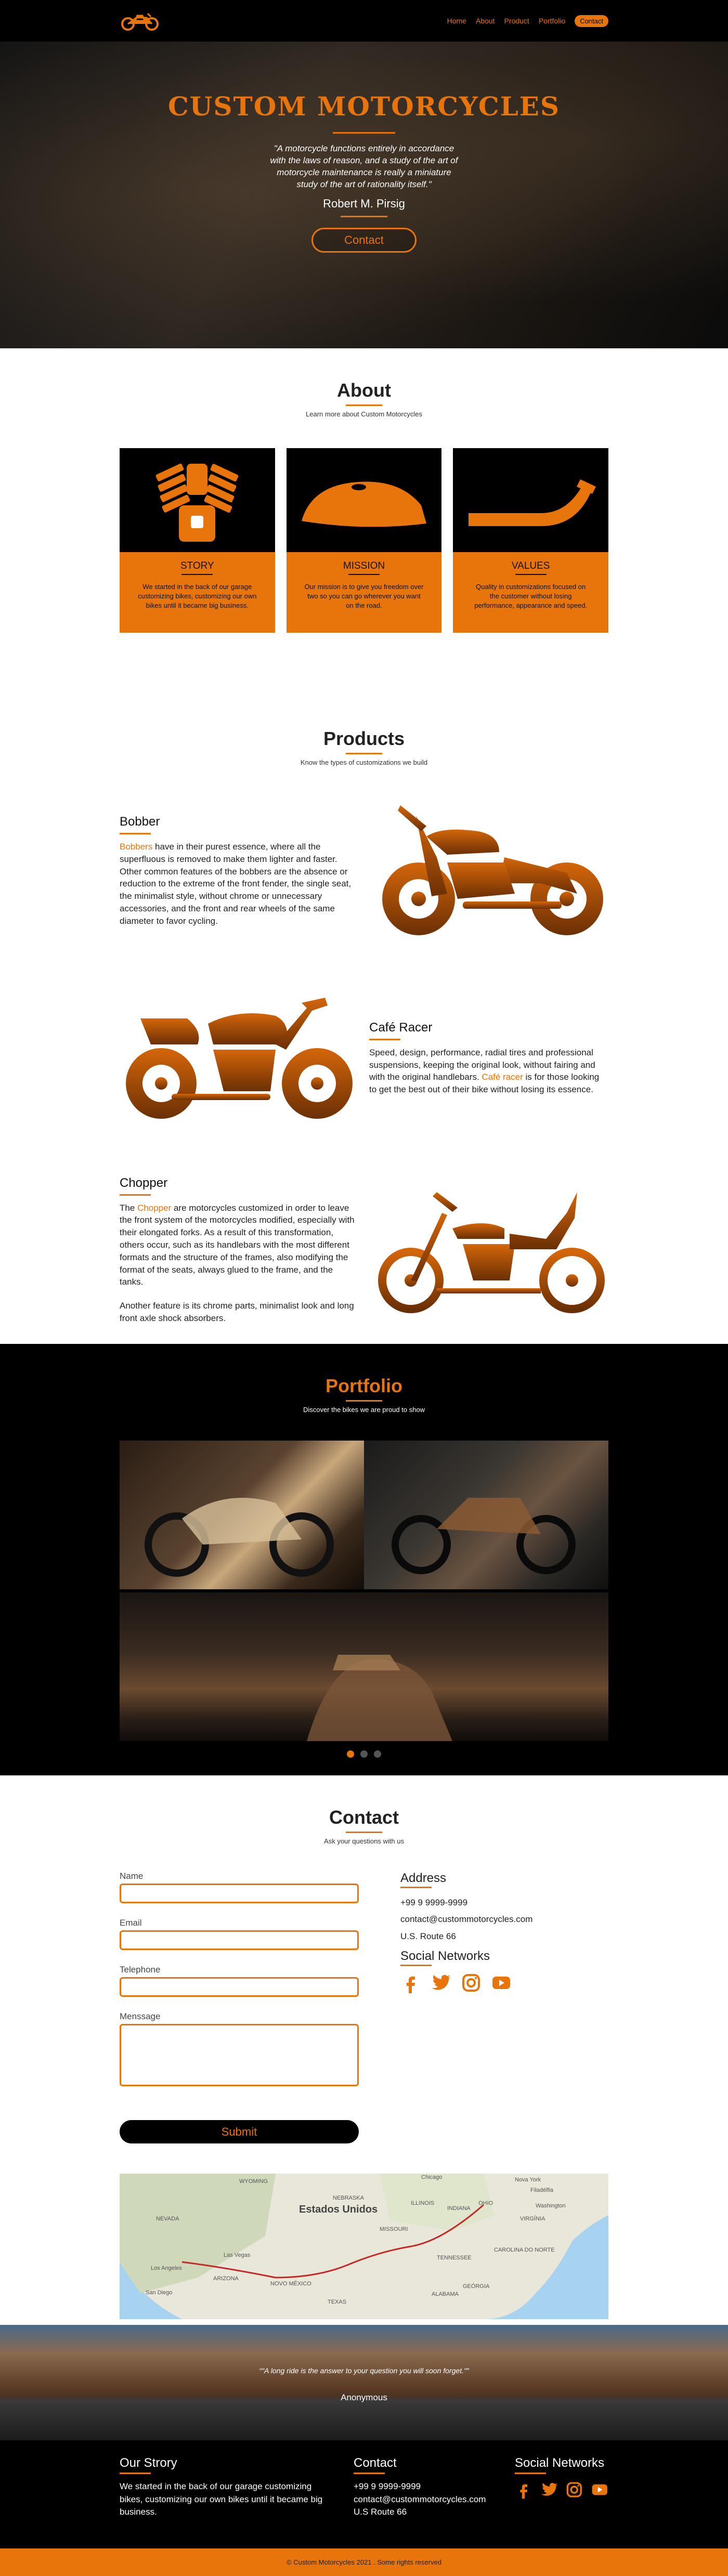 This screenshot has height=2576, width=728. I want to click on nav-product: Product, so click(516, 21).